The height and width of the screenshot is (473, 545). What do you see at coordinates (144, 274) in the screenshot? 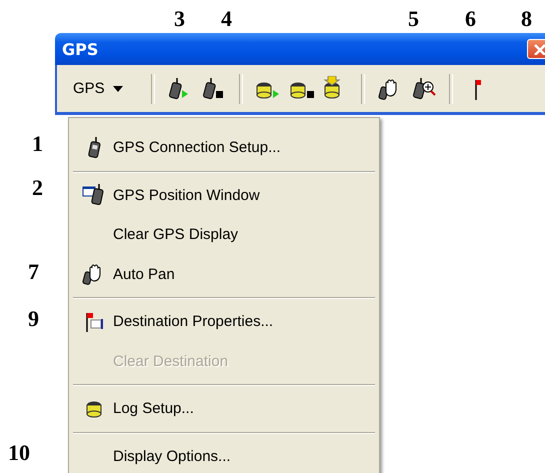
I see `menu-item: Auto Pan` at bounding box center [144, 274].